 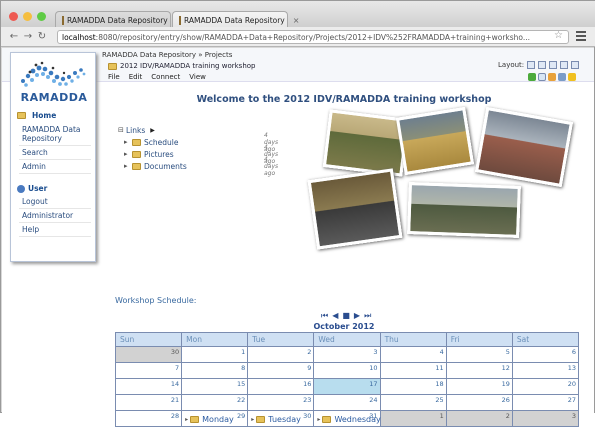 What do you see at coordinates (281, 370) in the screenshot?
I see `calendar-day-cell: 9` at bounding box center [281, 370].